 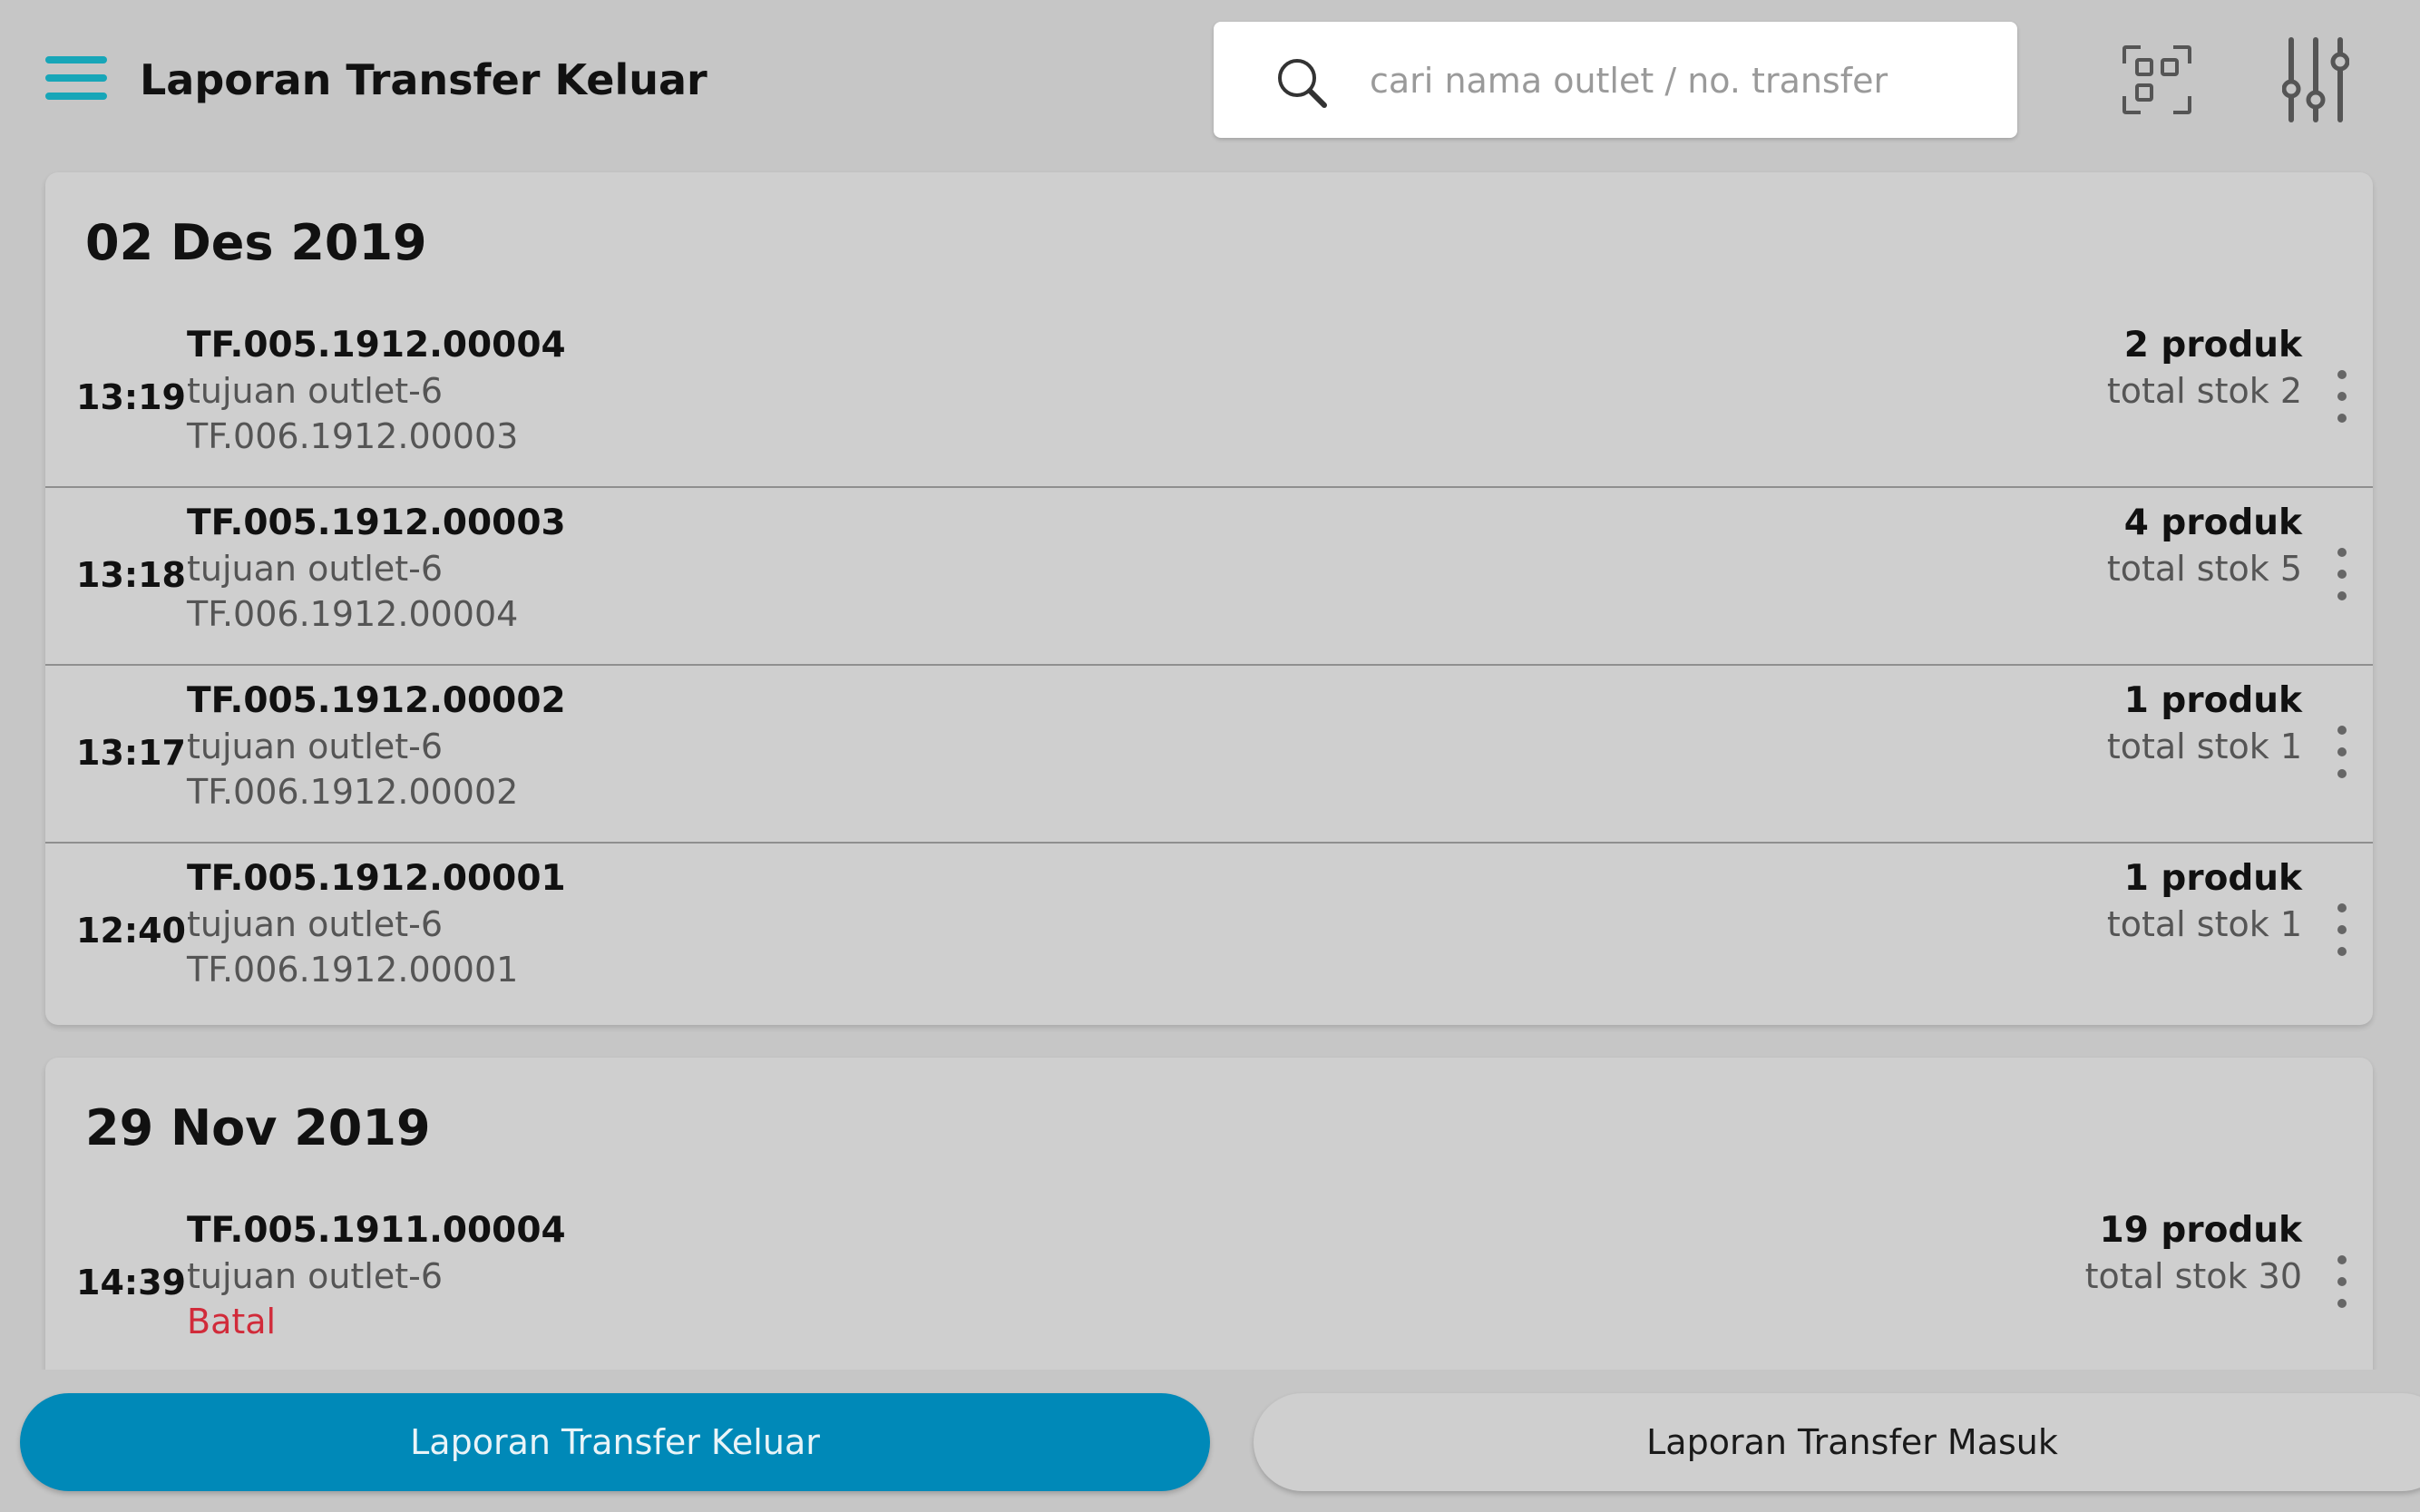 What do you see at coordinates (615, 1442) in the screenshot?
I see `tab-transfer-keluar: Laporan Transfer Keluar` at bounding box center [615, 1442].